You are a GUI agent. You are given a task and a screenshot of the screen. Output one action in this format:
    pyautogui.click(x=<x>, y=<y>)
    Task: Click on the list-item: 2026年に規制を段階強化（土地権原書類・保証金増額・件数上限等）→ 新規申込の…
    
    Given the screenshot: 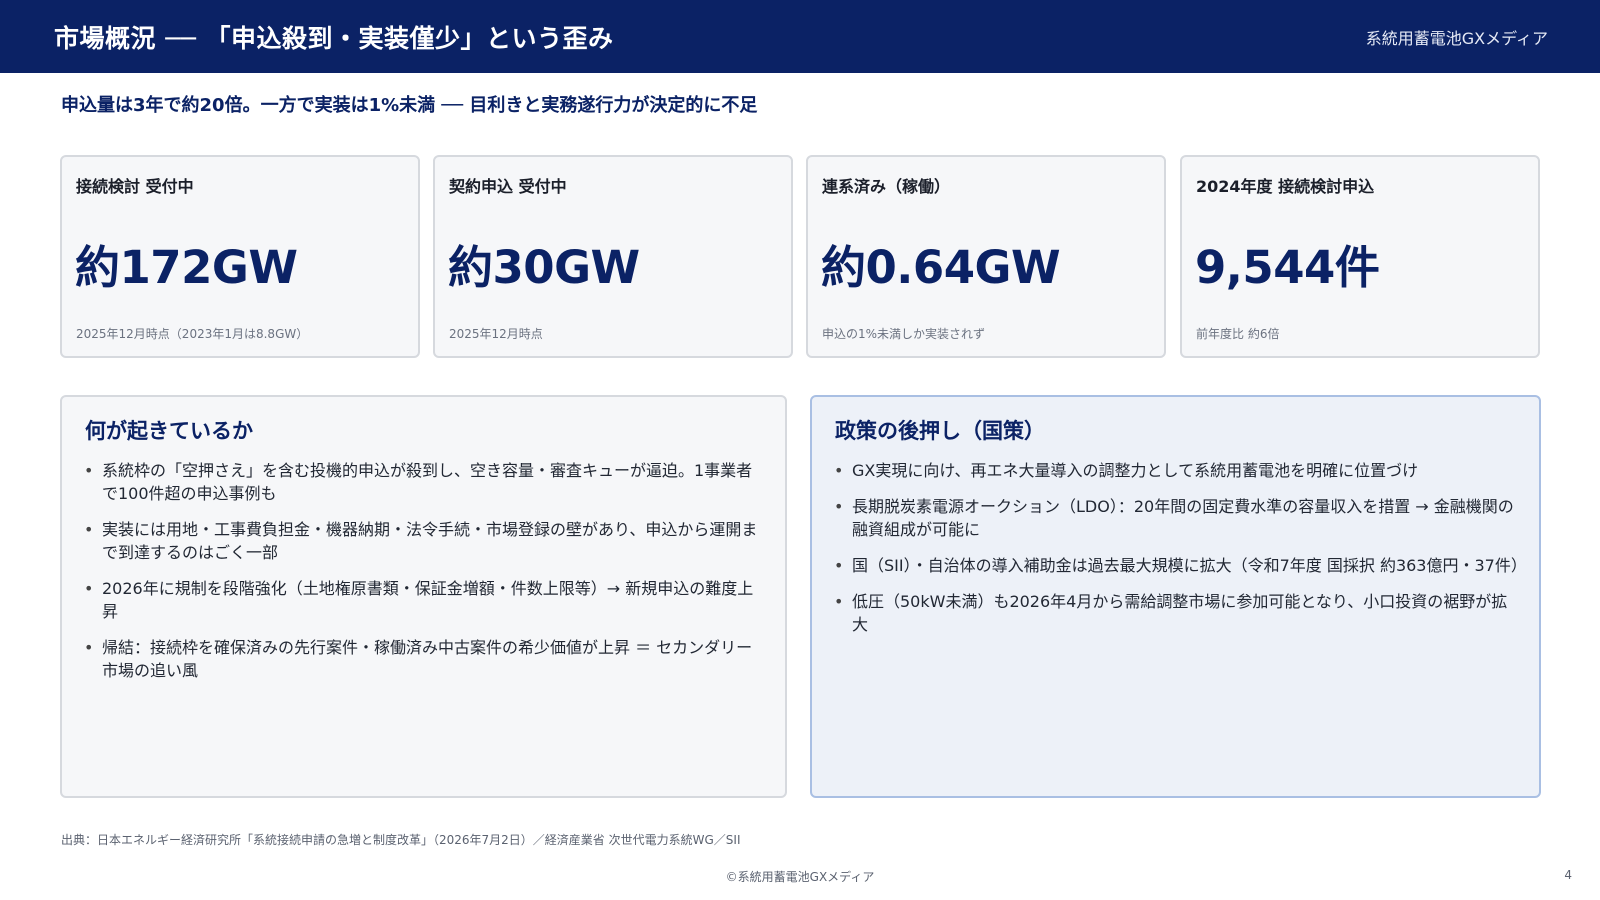 What is the action you would take?
    pyautogui.click(x=425, y=600)
    